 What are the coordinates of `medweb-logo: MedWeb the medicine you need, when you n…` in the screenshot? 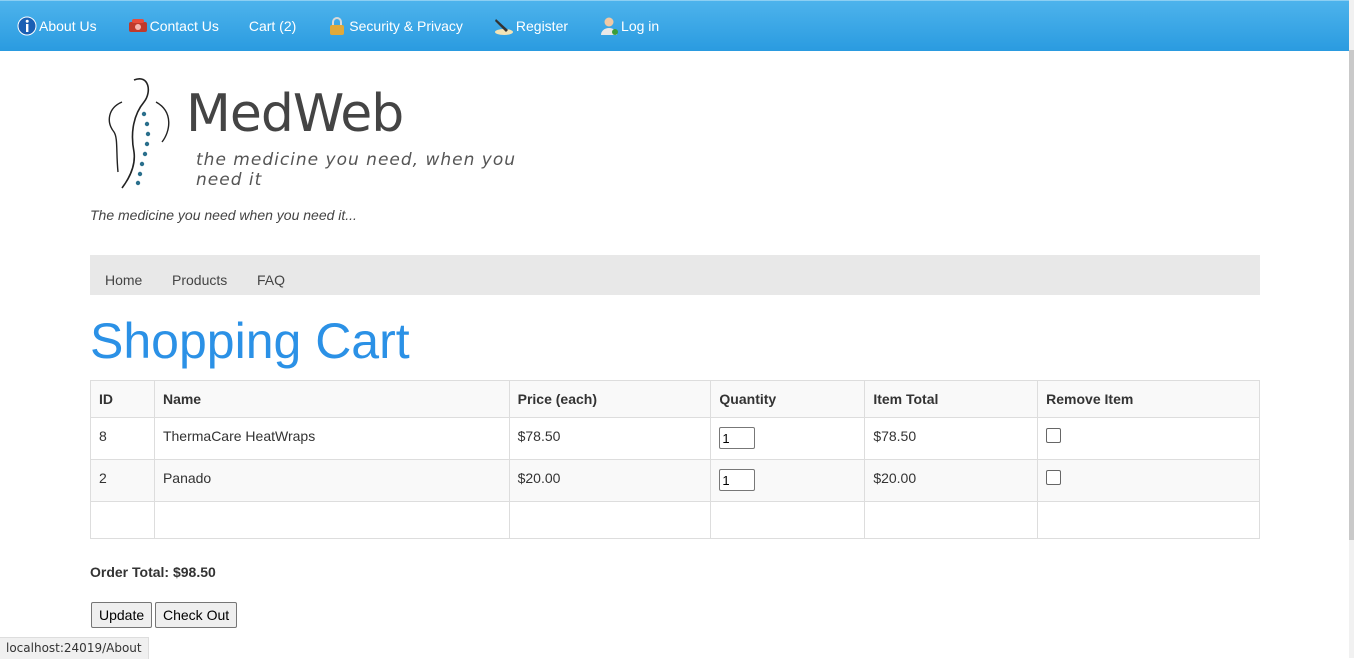 It's located at (334, 132).